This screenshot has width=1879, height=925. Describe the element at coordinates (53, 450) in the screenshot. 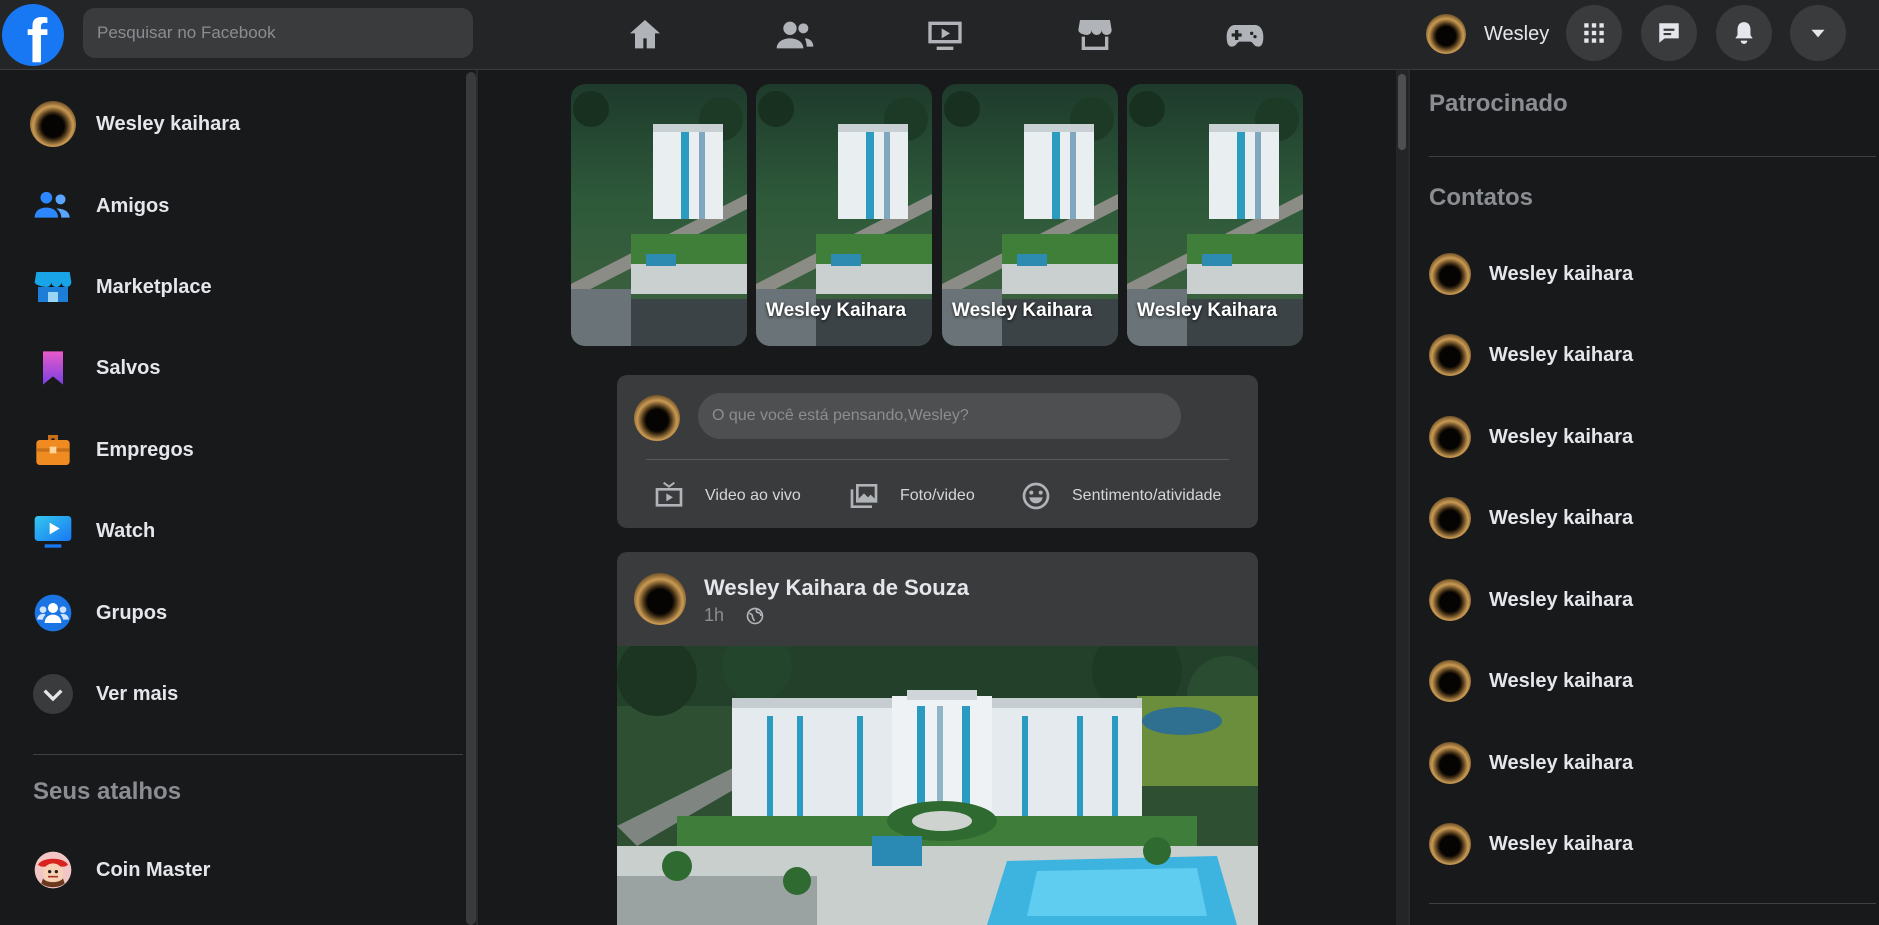

I see `briefcase-icon` at that location.